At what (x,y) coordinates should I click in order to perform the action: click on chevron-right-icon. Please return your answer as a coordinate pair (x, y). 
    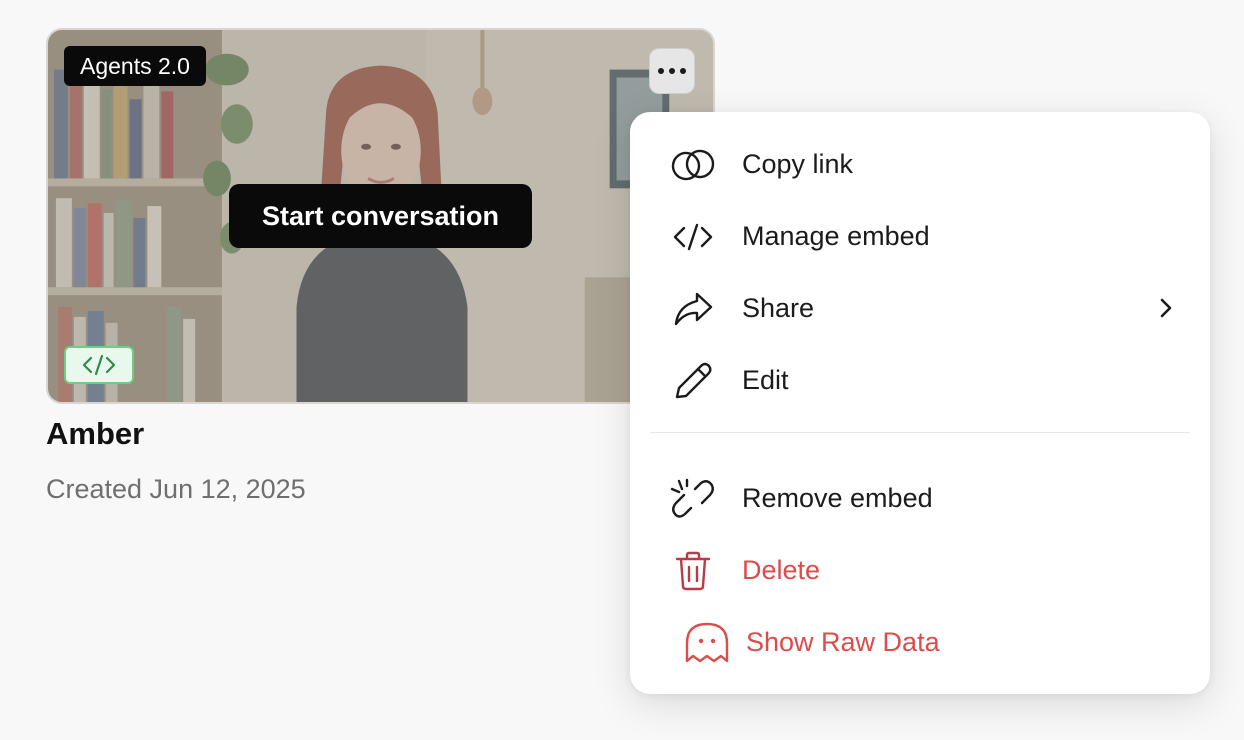
    Looking at the image, I should click on (1166, 308).